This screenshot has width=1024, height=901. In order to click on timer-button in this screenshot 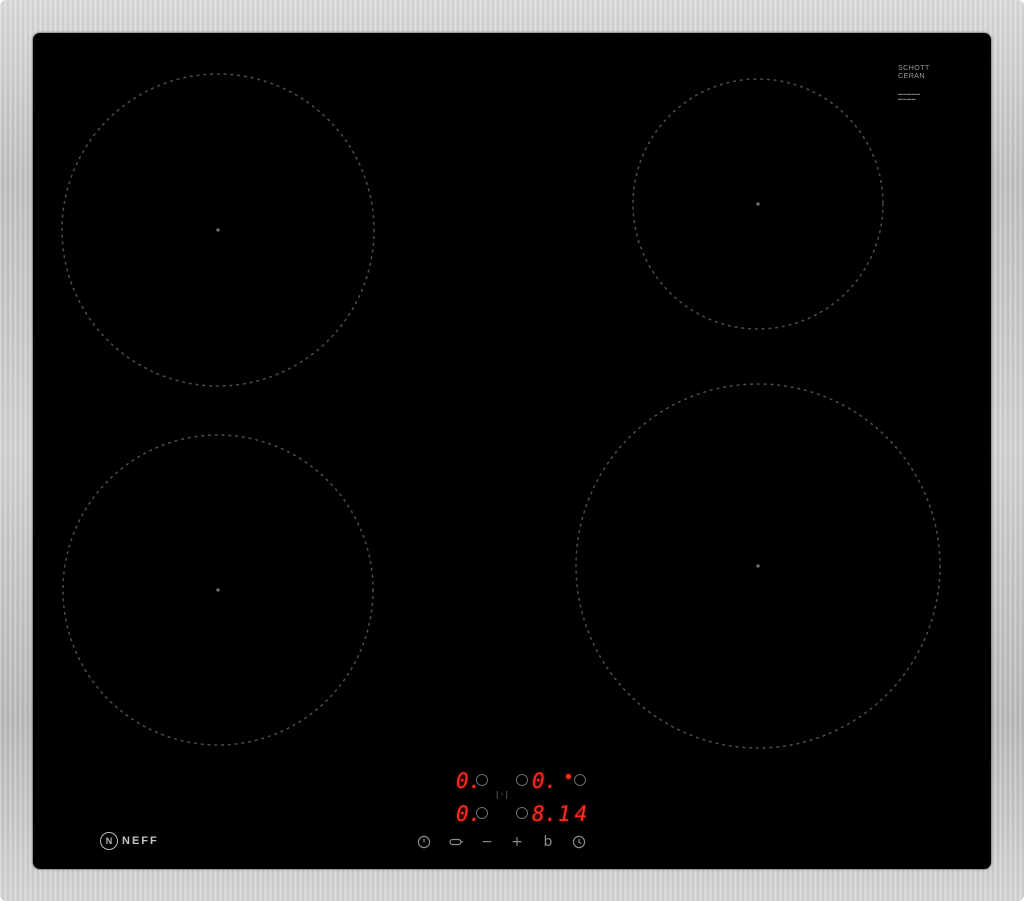, I will do `click(579, 842)`.